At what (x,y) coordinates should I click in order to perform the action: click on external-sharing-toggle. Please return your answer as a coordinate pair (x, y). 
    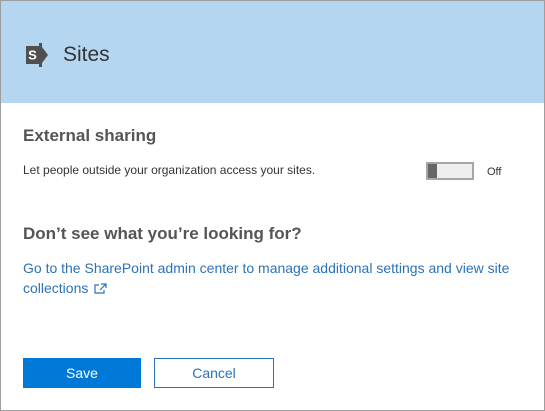
    Looking at the image, I should click on (450, 171).